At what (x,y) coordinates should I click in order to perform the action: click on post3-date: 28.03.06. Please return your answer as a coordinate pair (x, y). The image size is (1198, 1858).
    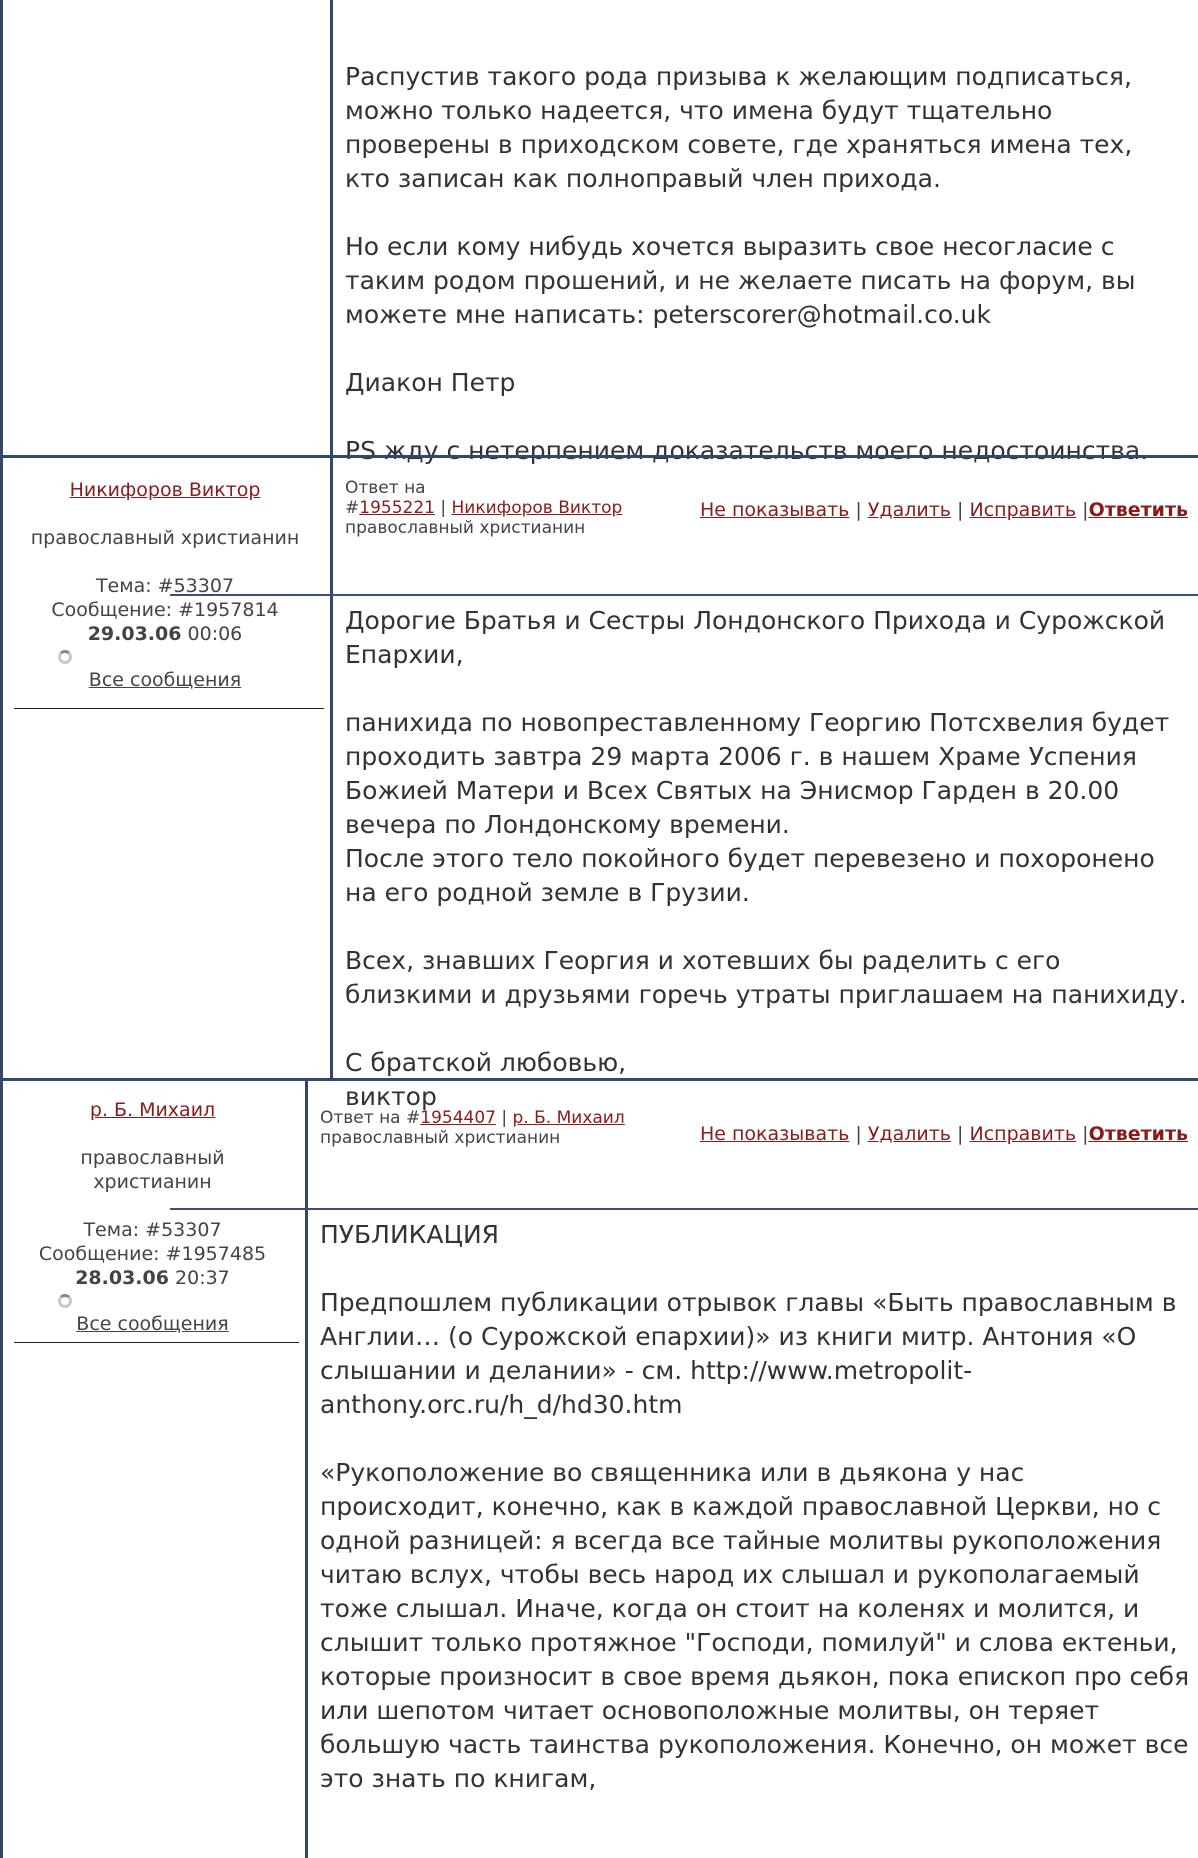
    Looking at the image, I should click on (122, 1278).